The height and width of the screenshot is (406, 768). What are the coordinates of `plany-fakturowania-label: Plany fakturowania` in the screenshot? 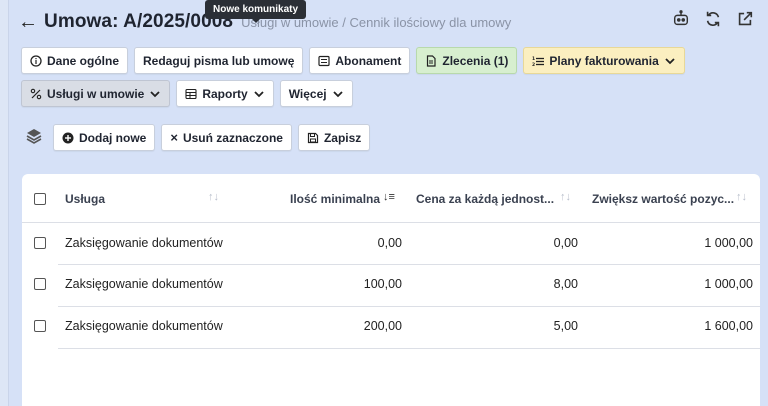 It's located at (604, 60).